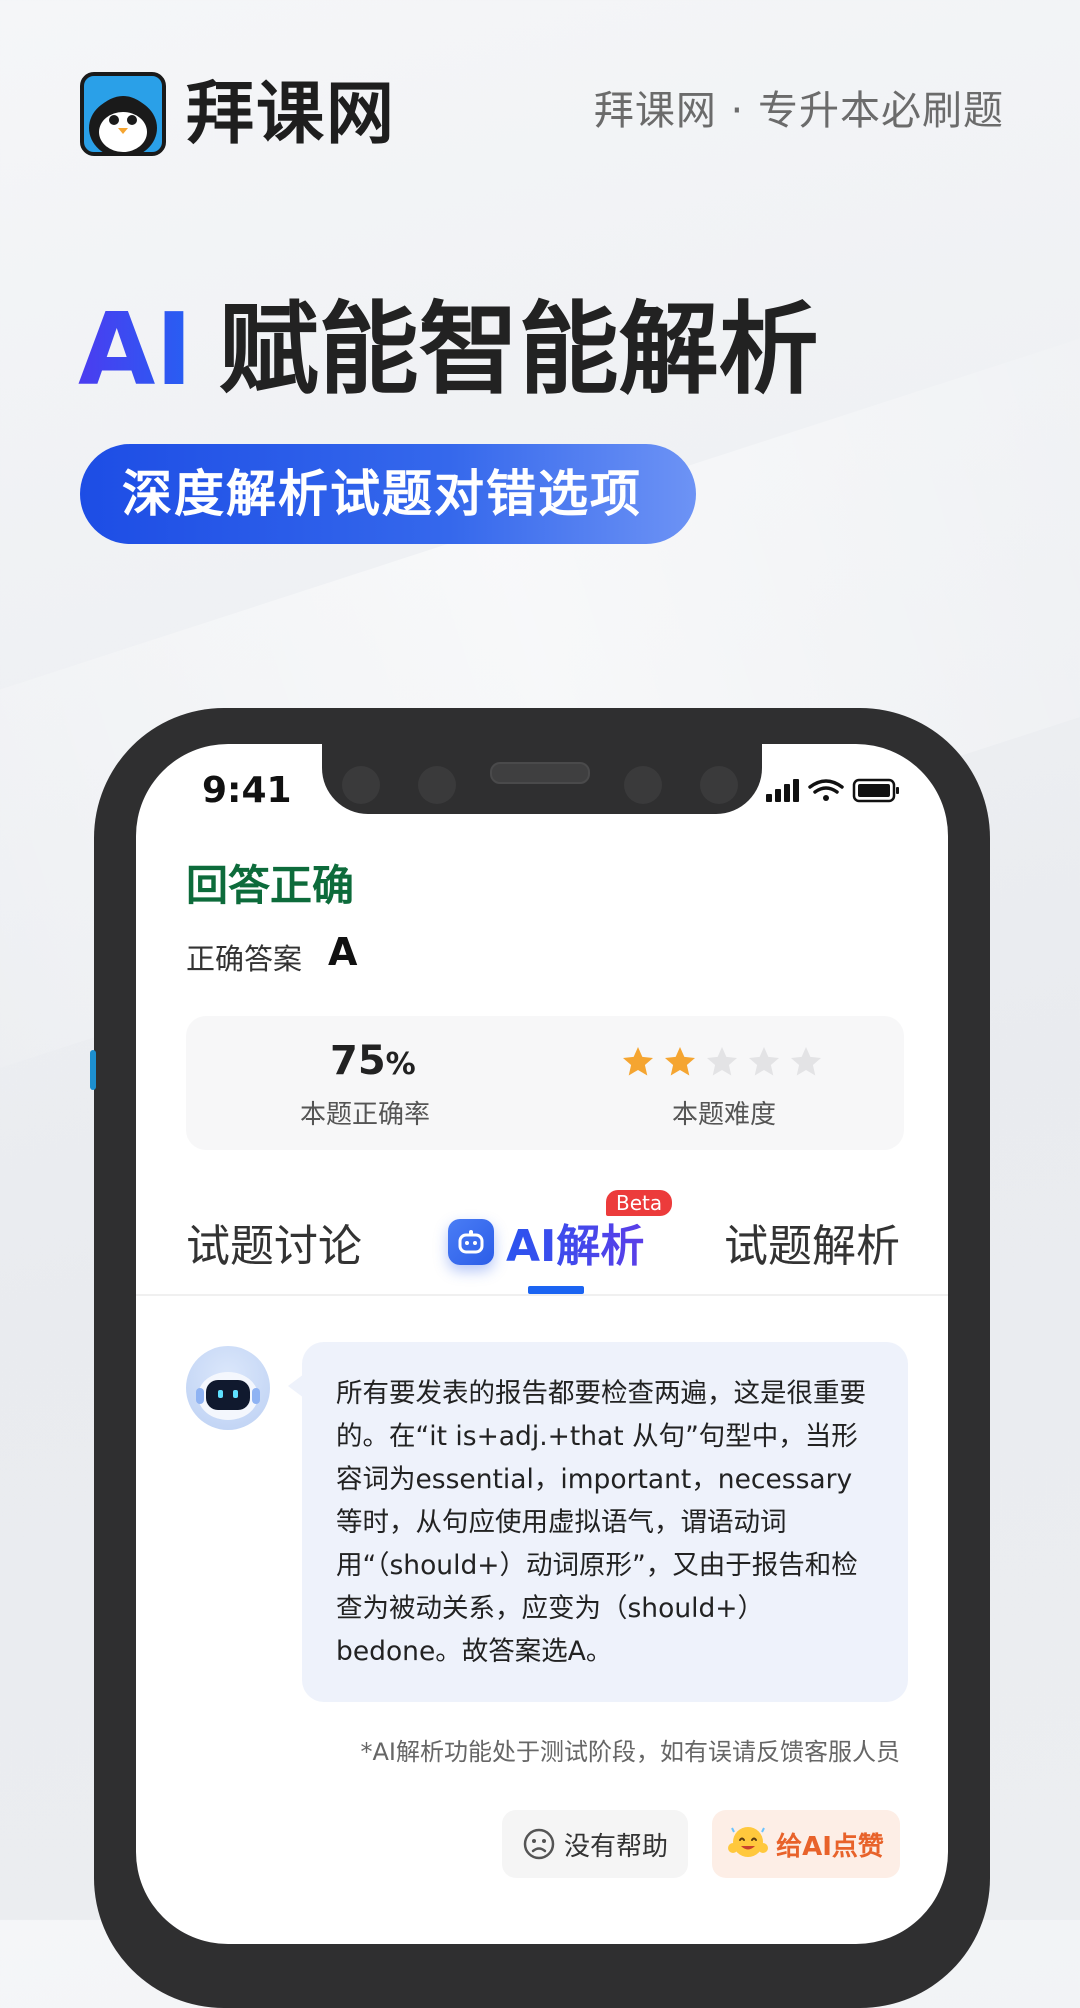  What do you see at coordinates (274, 1242) in the screenshot?
I see `tab-discussion: 试题讨论` at bounding box center [274, 1242].